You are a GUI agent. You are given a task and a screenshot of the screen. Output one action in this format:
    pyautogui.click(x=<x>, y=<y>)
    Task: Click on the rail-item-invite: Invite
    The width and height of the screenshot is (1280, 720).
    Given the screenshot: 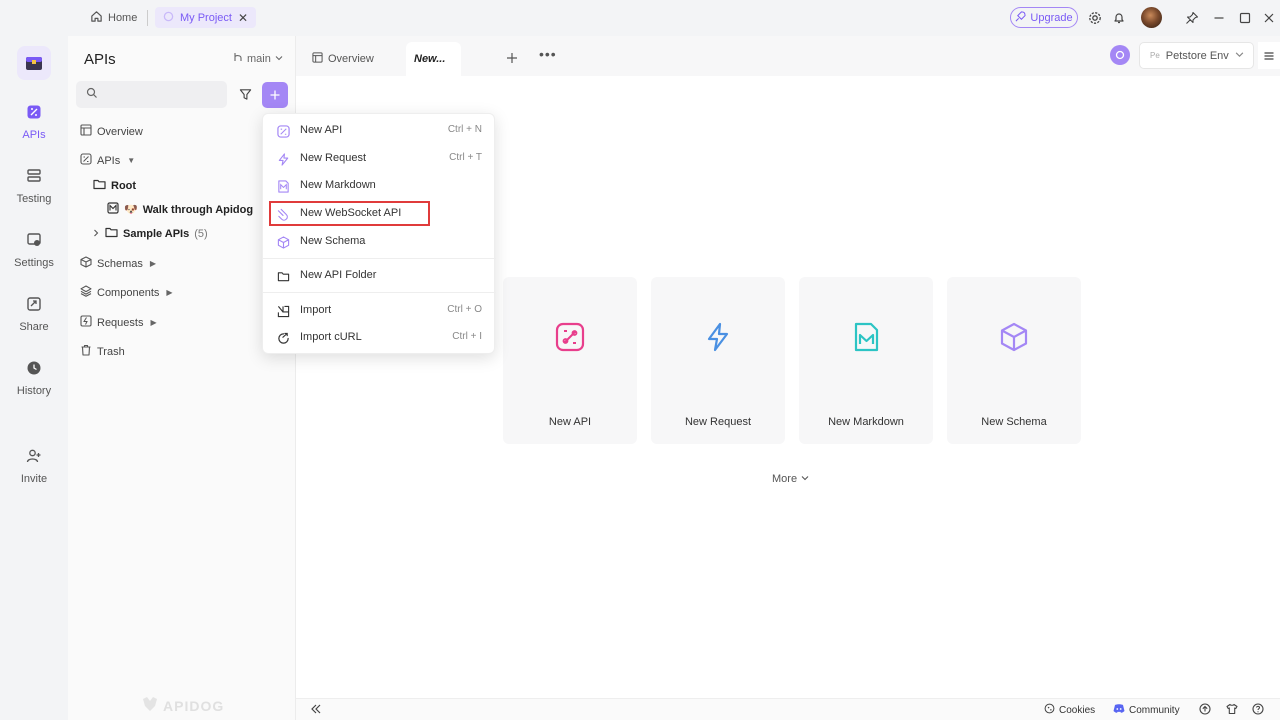 What is the action you would take?
    pyautogui.click(x=34, y=466)
    